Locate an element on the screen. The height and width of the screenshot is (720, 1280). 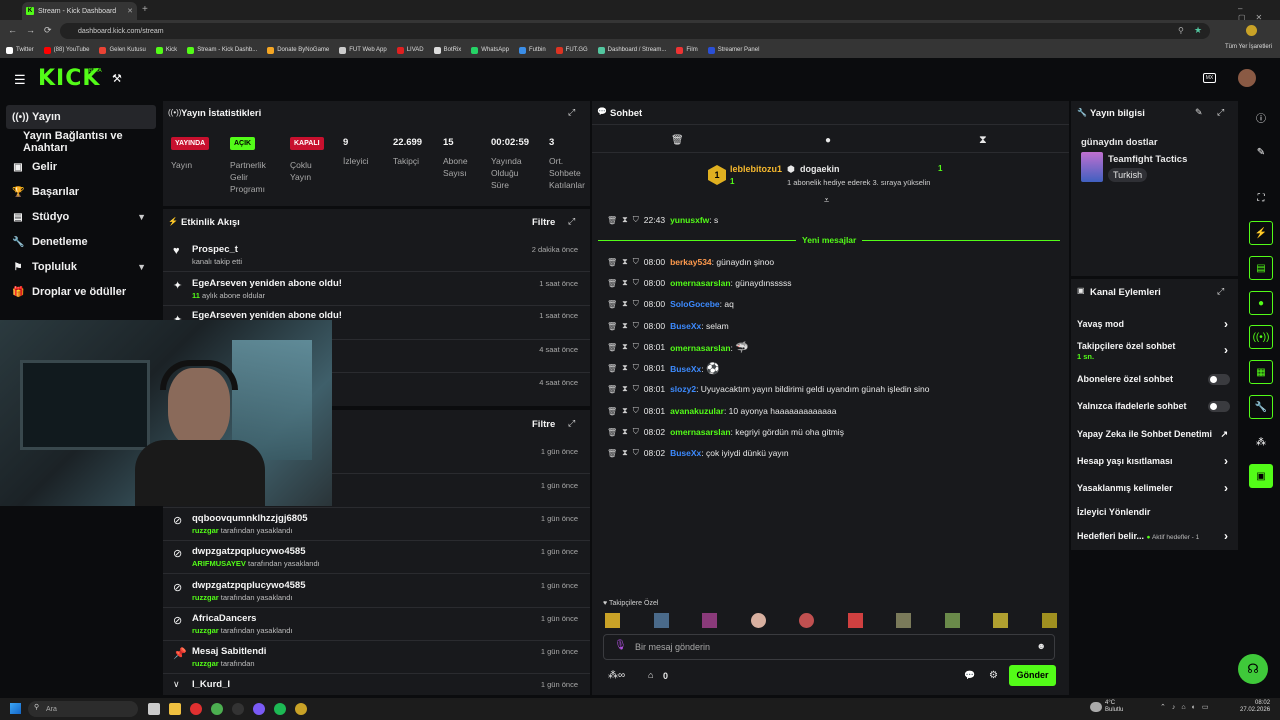
clock: 08:02 27.02.2026 is located at coordinates (1255, 707).